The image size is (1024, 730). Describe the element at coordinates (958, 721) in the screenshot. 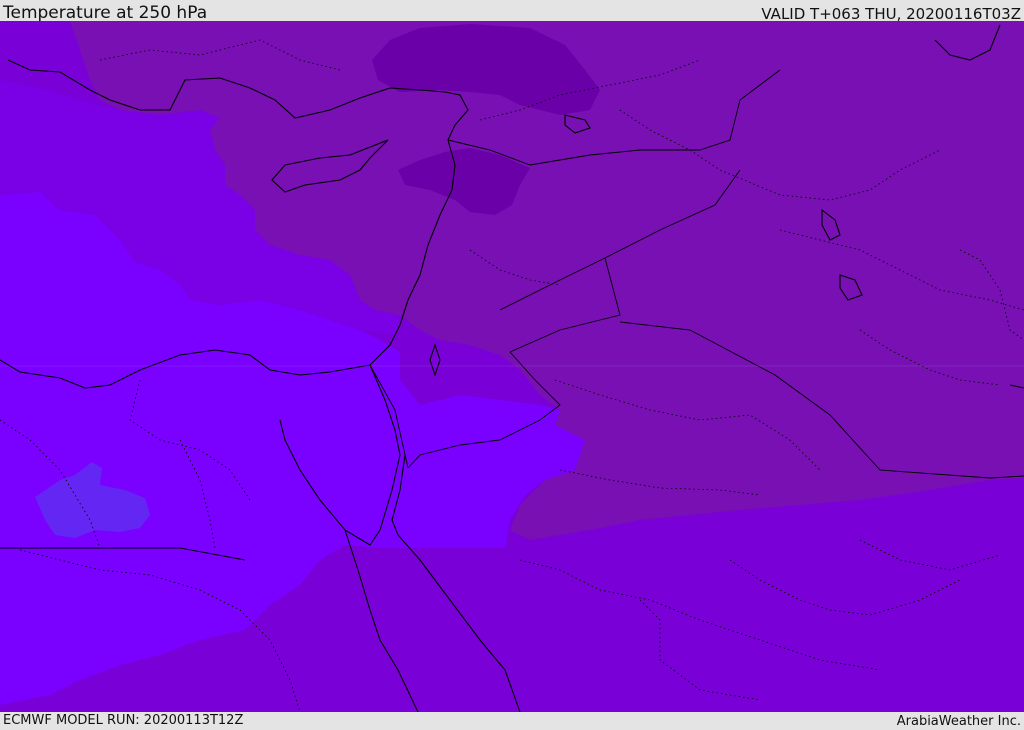

I see `credit-label: ArabiaWeather Inc.` at that location.